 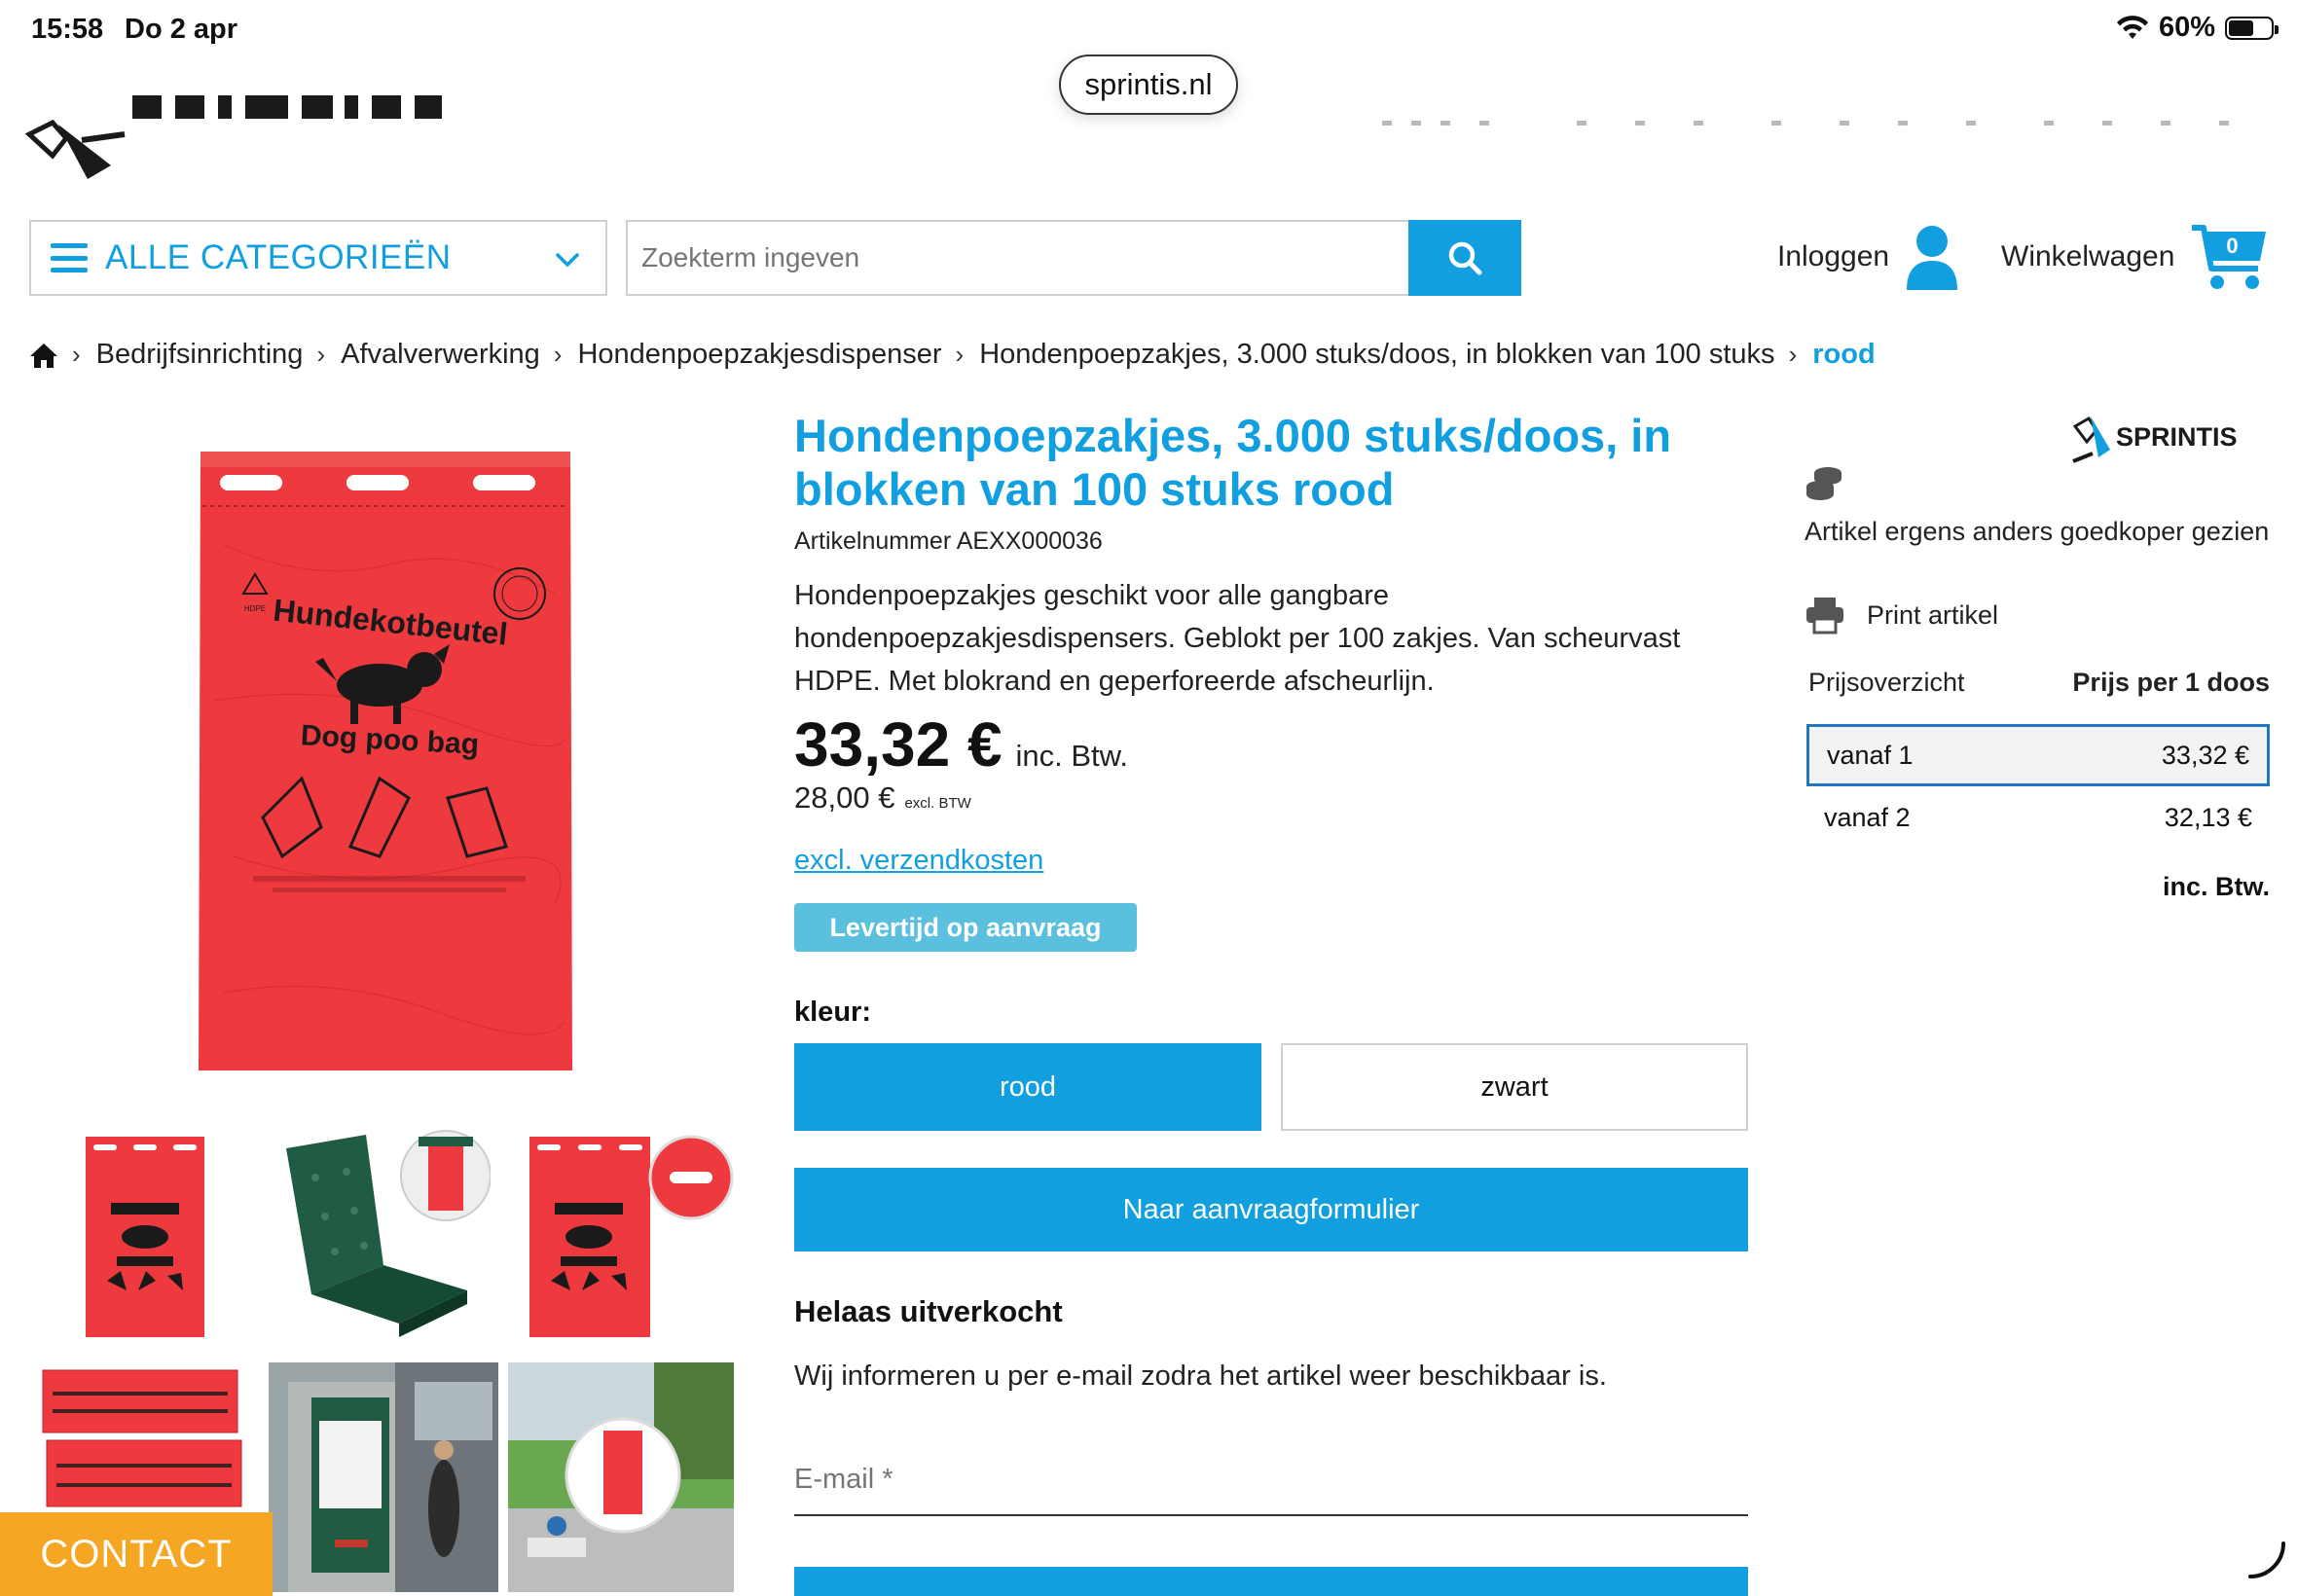 What do you see at coordinates (1017, 258) in the screenshot?
I see `search-input` at bounding box center [1017, 258].